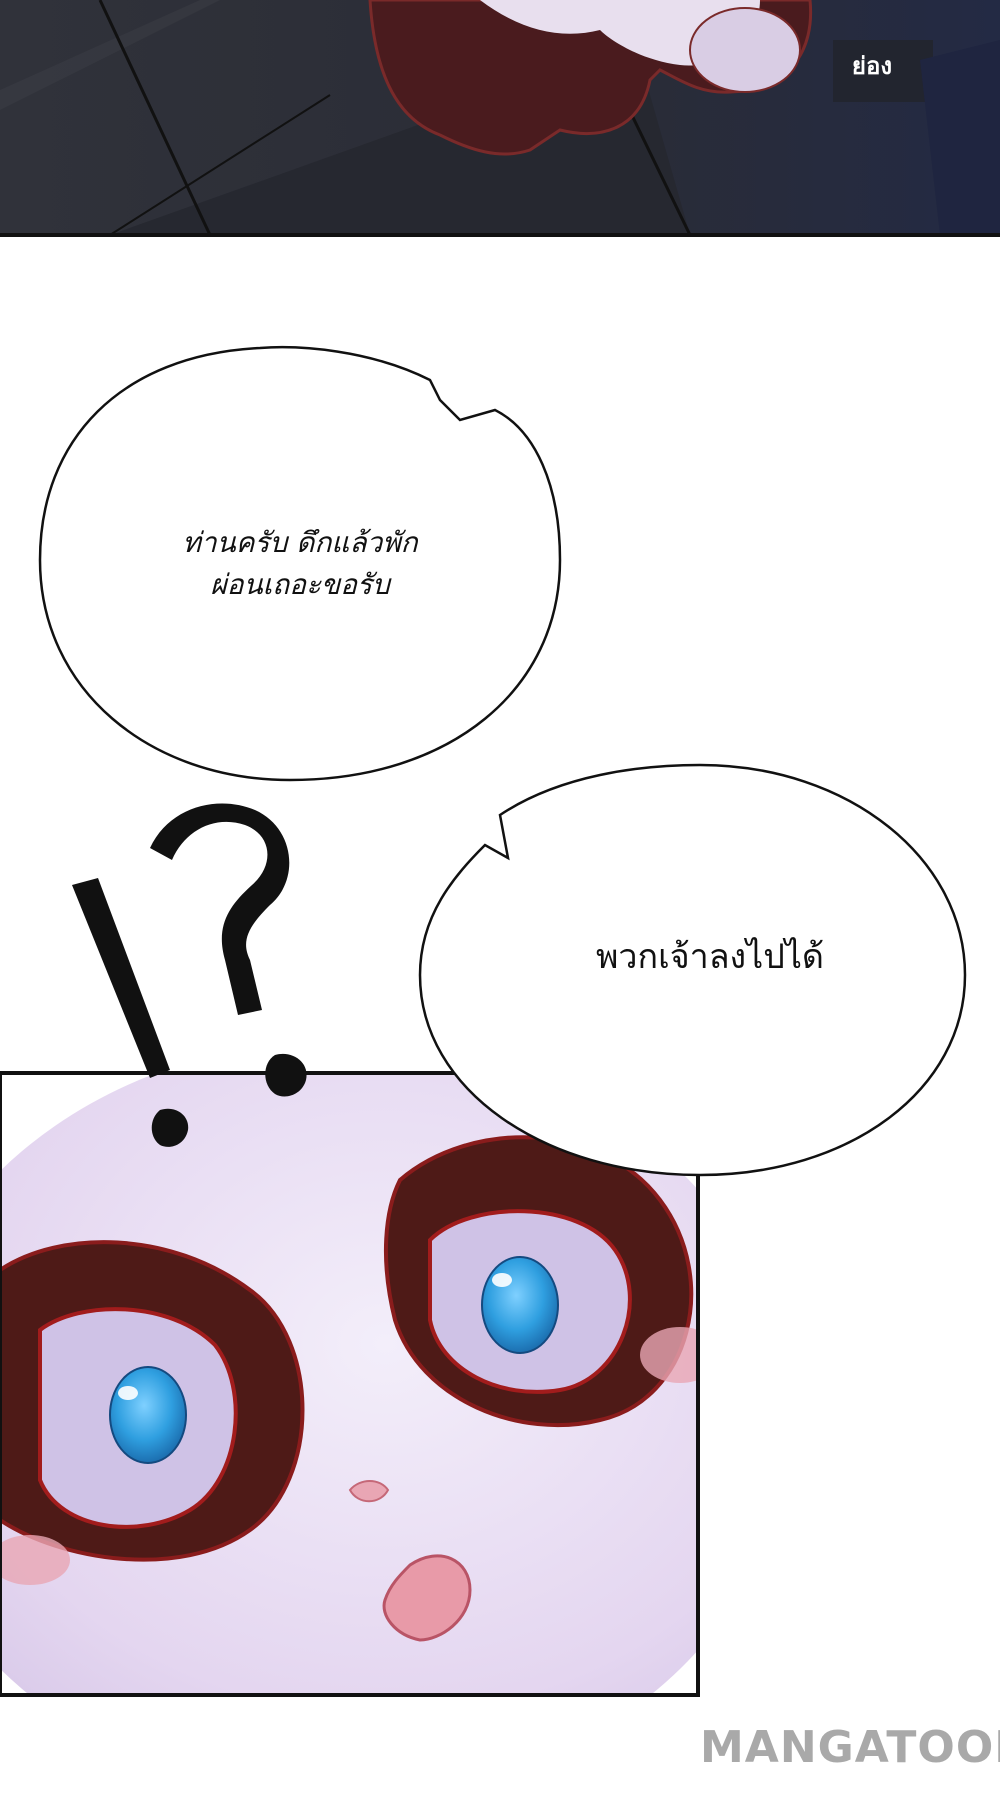 The width and height of the screenshot is (1000, 1800). What do you see at coordinates (872, 66) in the screenshot?
I see `sound-effect-text: ย่อง` at bounding box center [872, 66].